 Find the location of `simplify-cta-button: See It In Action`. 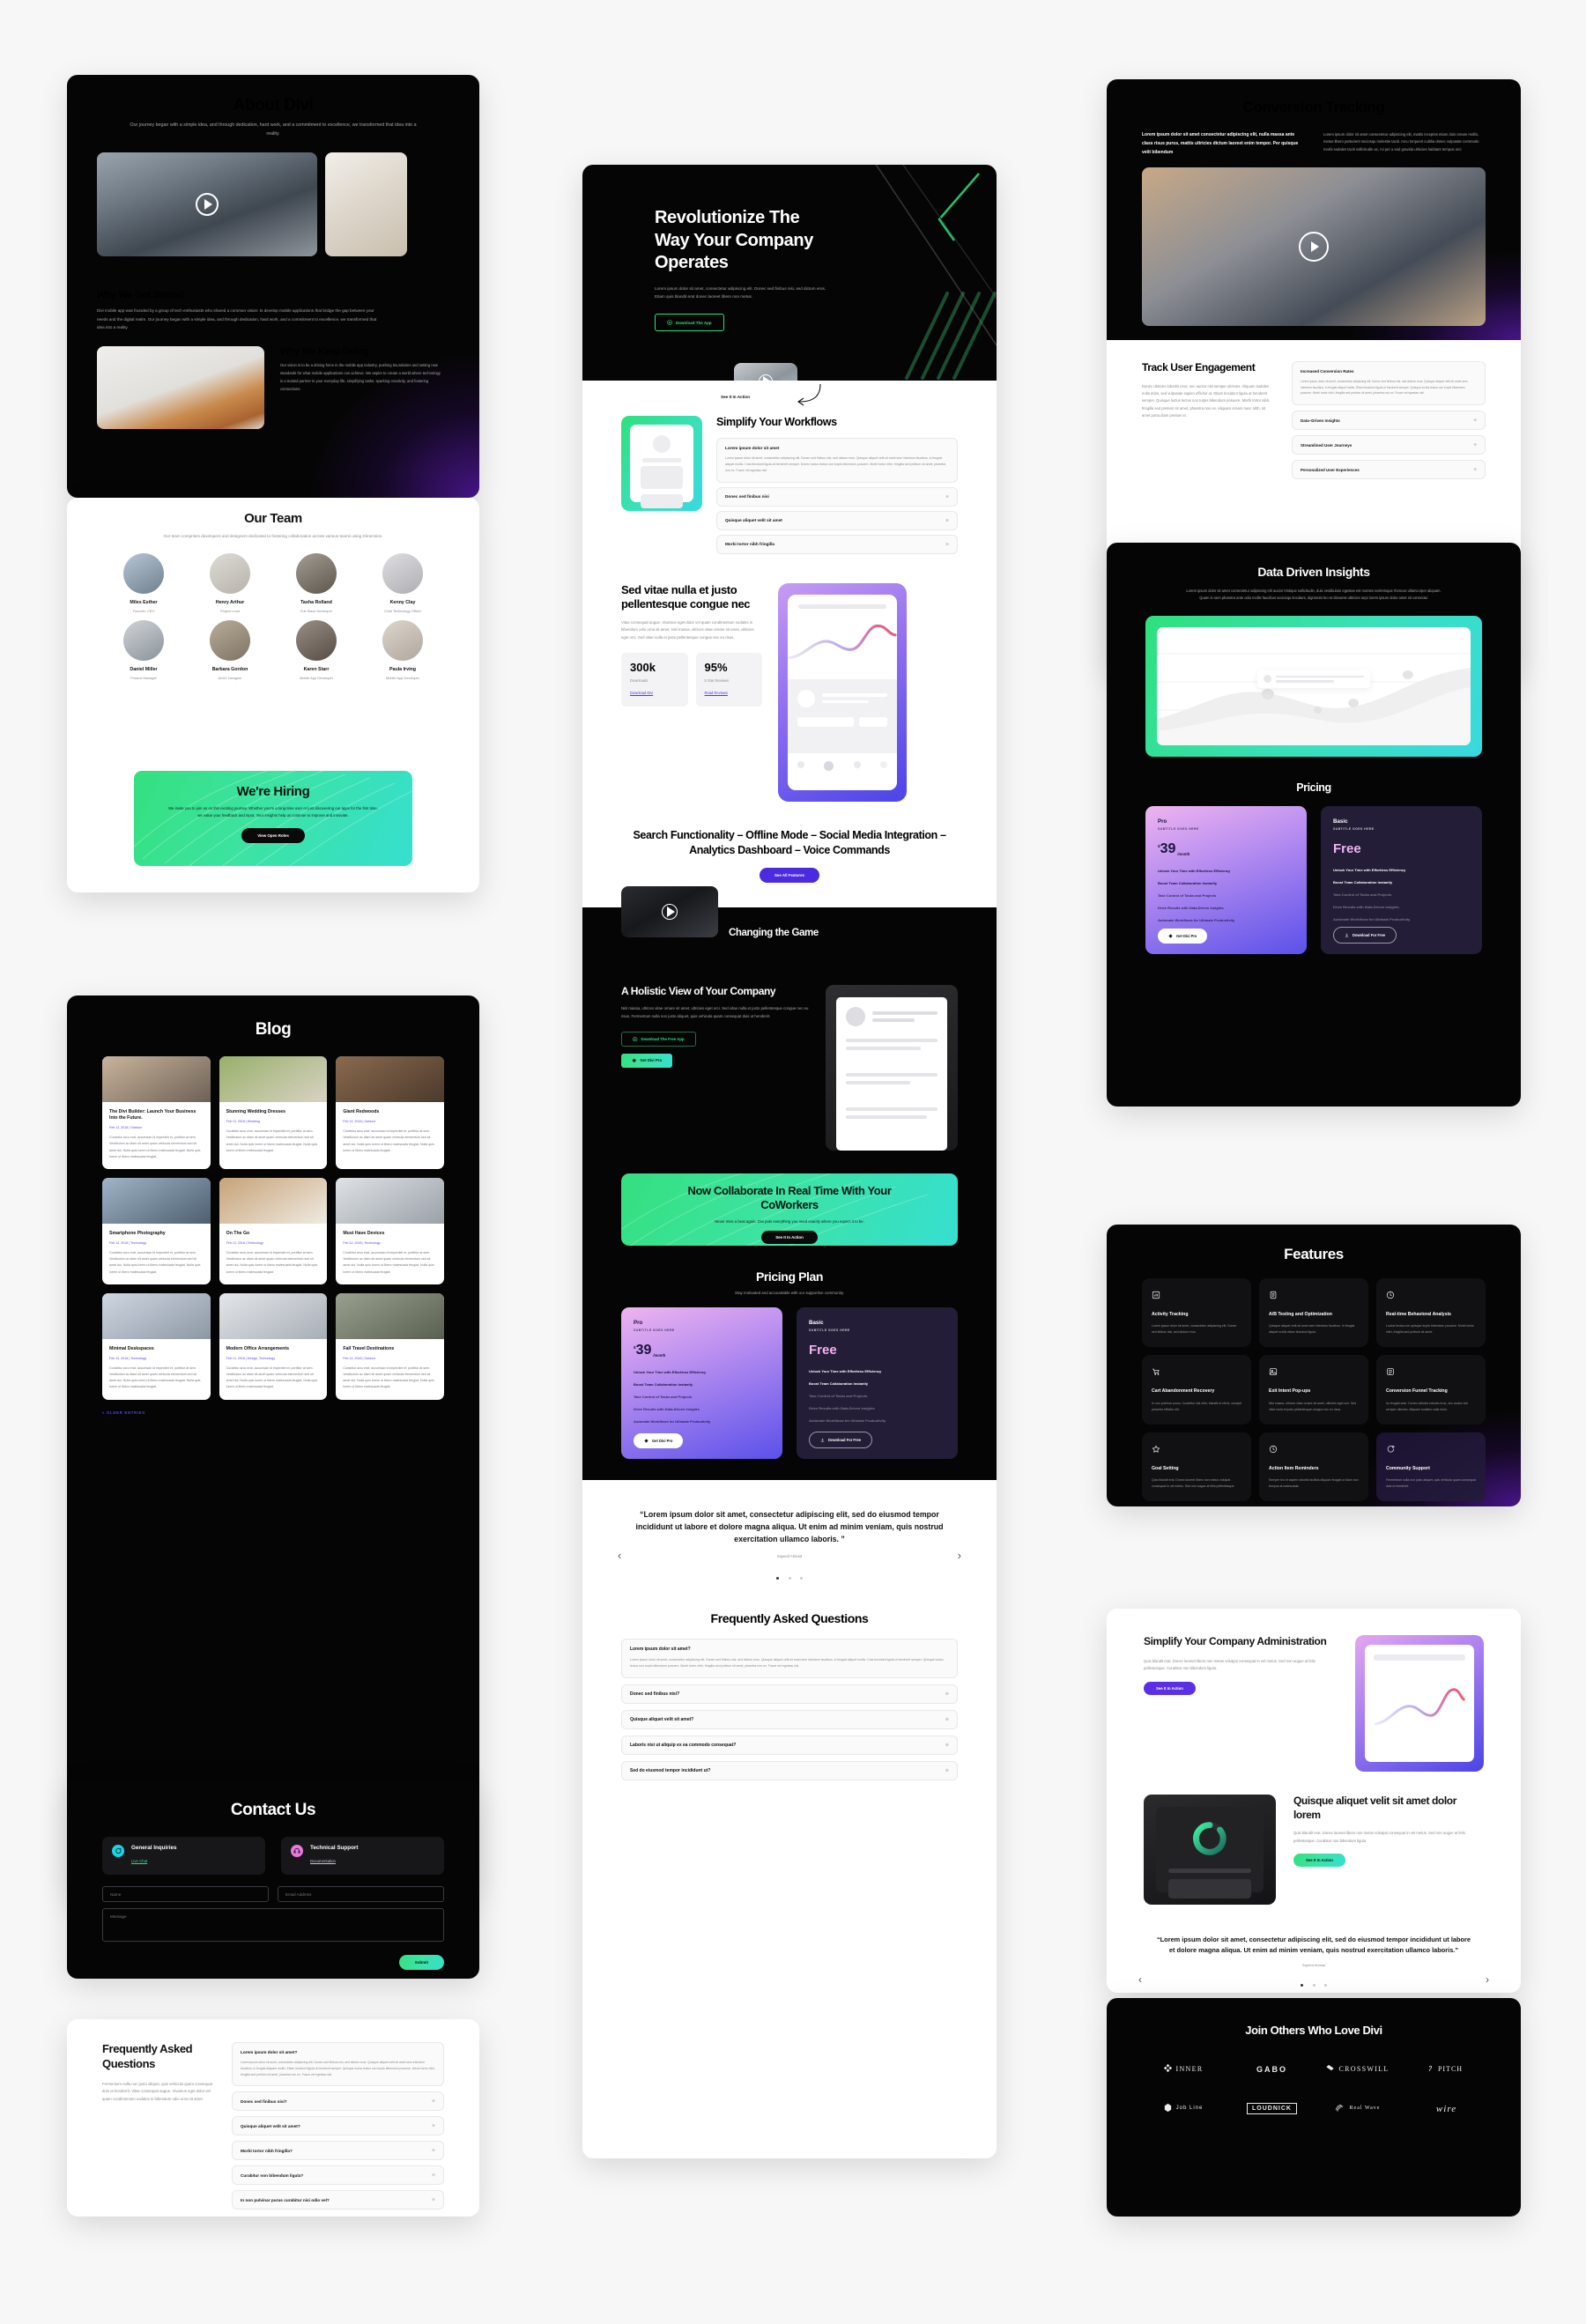

simplify-cta-button: See It In Action is located at coordinates (1170, 1689).